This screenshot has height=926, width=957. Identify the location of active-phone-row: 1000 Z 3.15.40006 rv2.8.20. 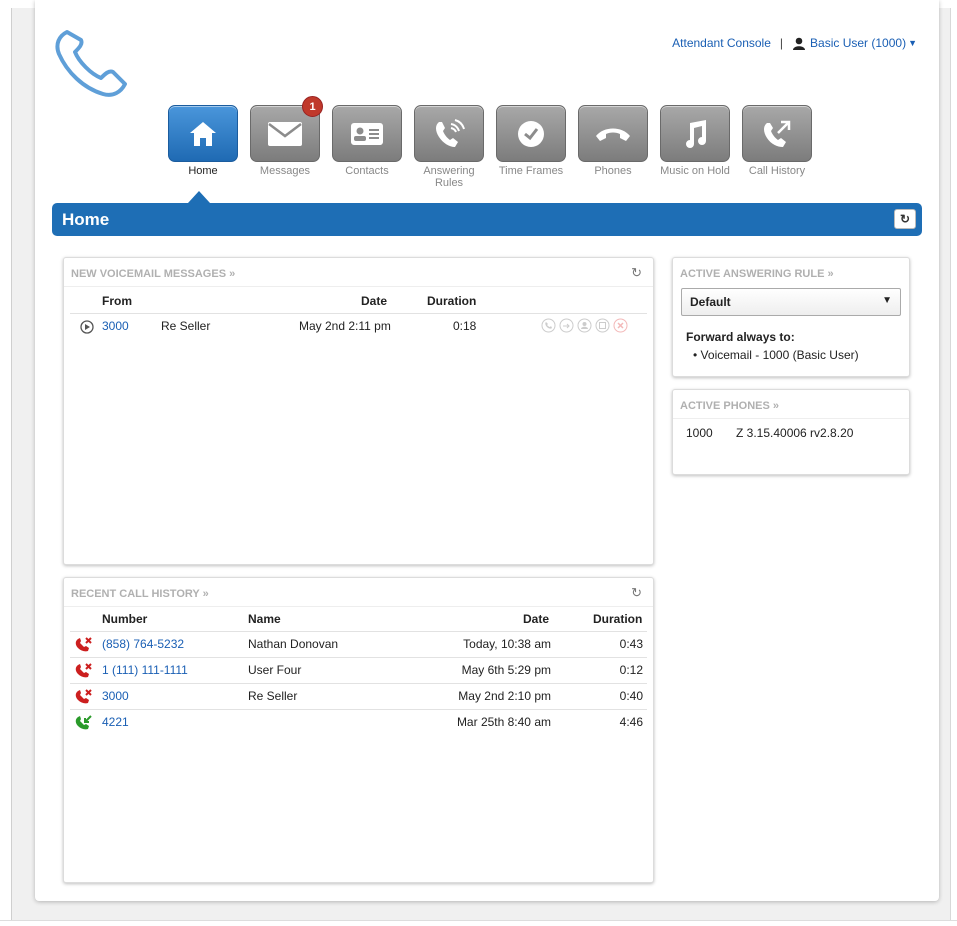
(791, 432).